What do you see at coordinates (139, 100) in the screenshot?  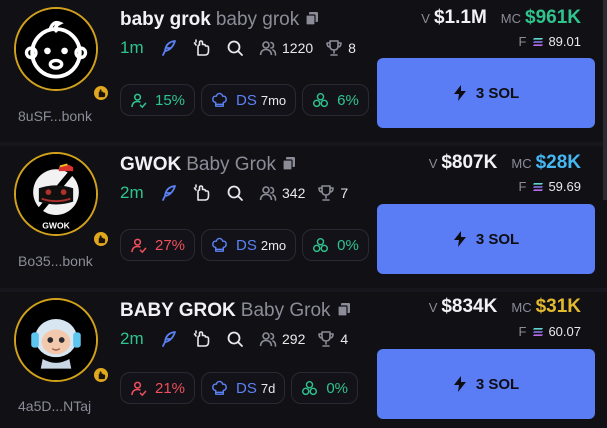 I see `user-check-icon` at bounding box center [139, 100].